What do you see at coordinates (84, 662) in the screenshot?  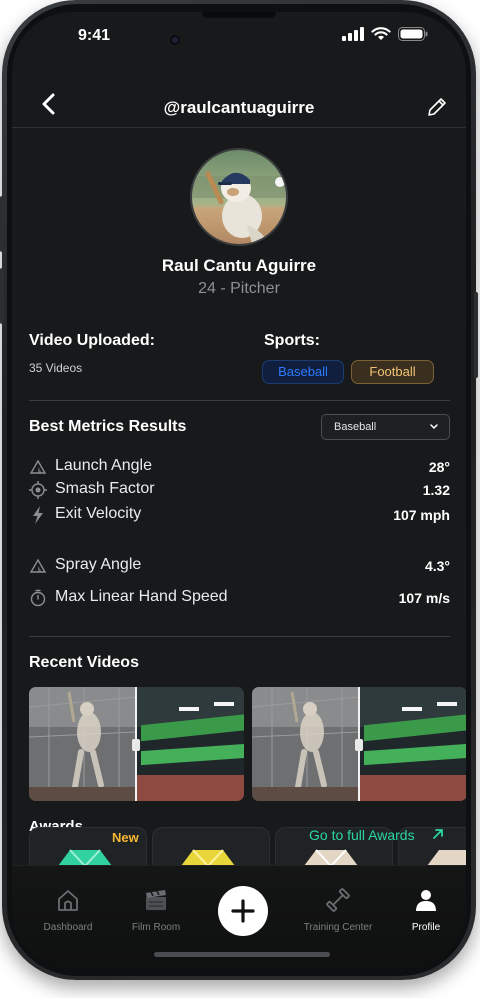 I see `recent-videos-title: Recent Videos` at bounding box center [84, 662].